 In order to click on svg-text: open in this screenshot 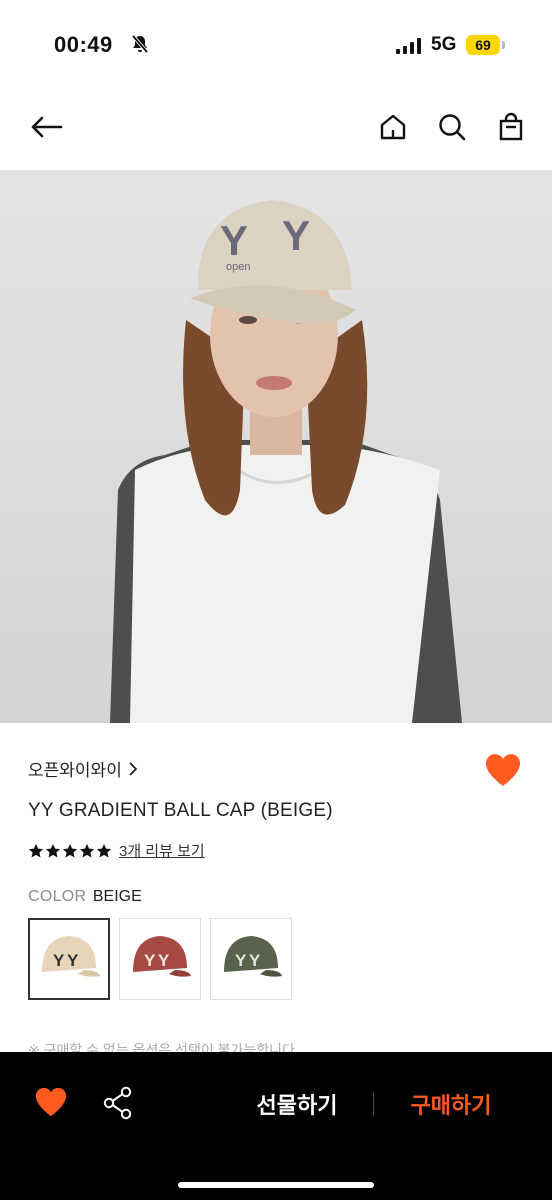, I will do `click(238, 267)`.